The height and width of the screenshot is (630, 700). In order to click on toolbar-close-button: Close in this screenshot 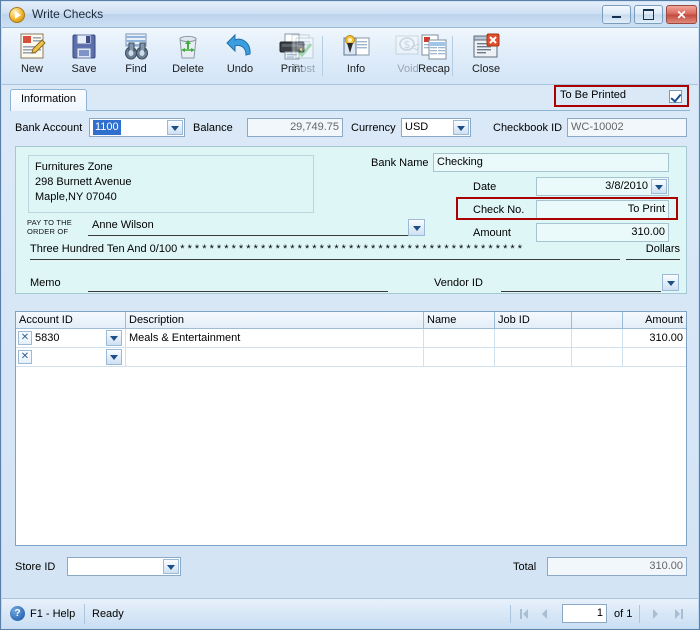, I will do `click(486, 56)`.